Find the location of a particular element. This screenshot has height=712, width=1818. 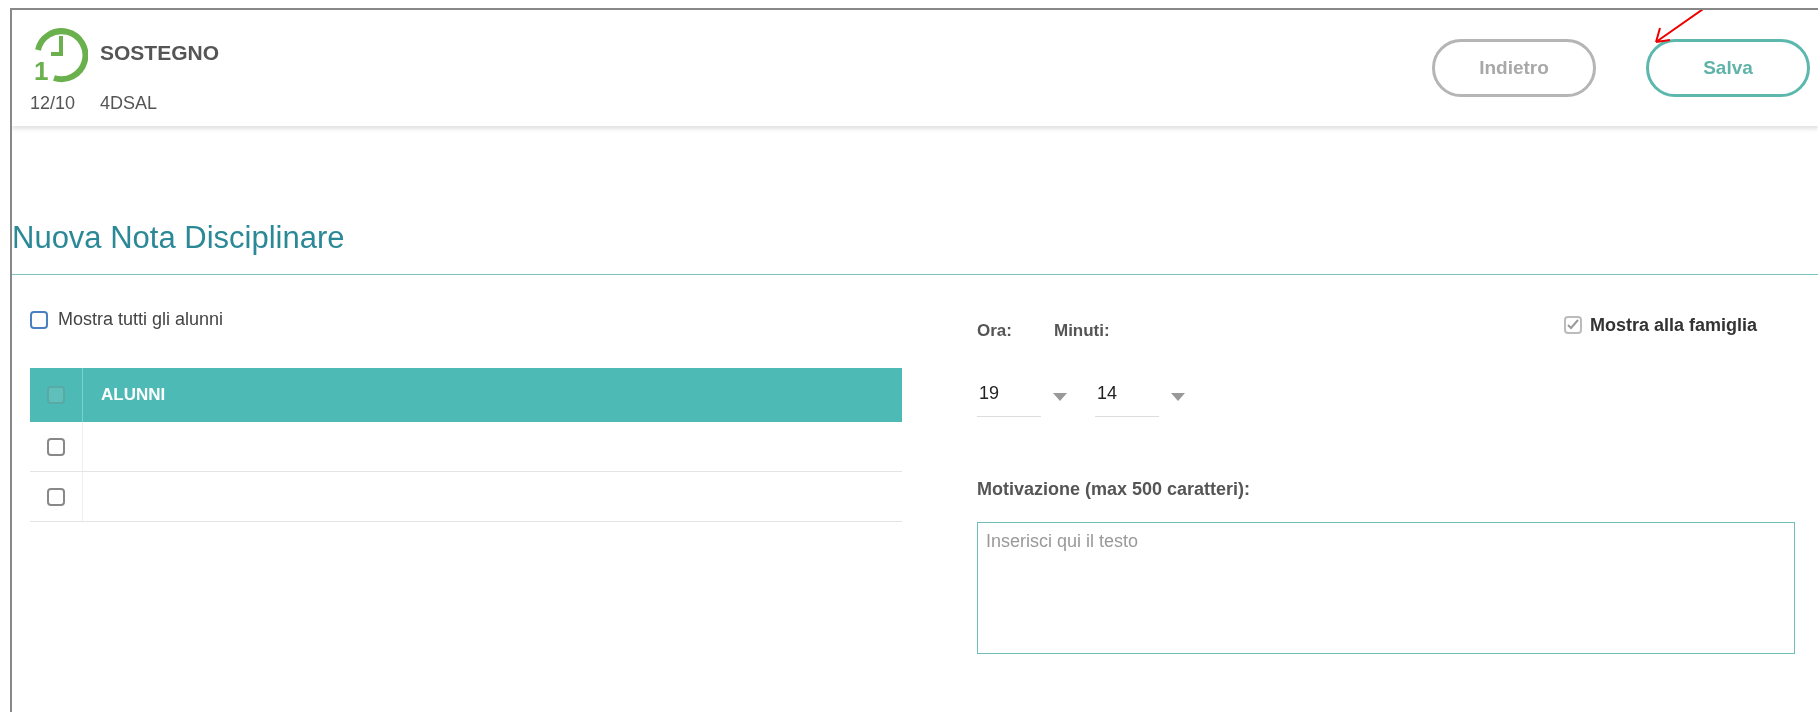

clock-icon is located at coordinates (61, 55).